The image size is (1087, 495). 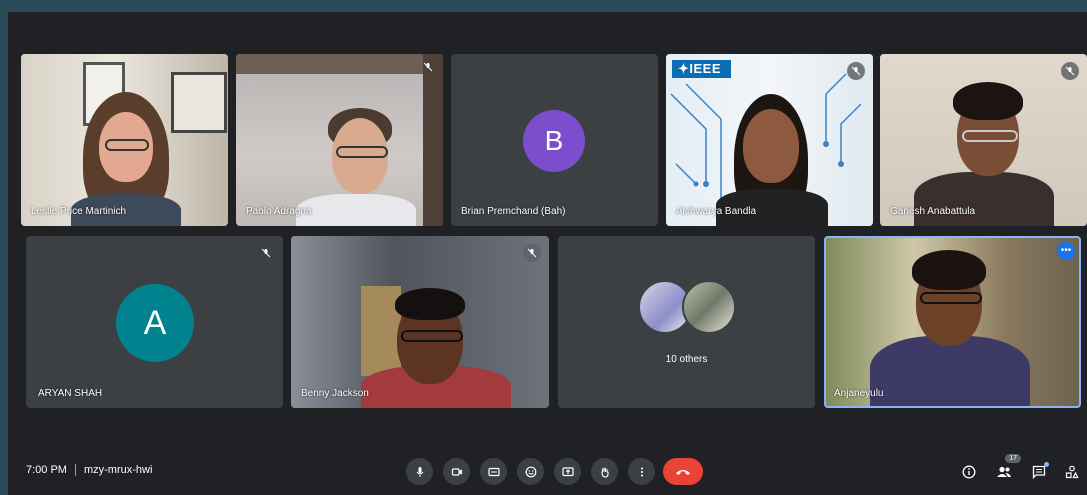 What do you see at coordinates (771, 146) in the screenshot?
I see `person-face` at bounding box center [771, 146].